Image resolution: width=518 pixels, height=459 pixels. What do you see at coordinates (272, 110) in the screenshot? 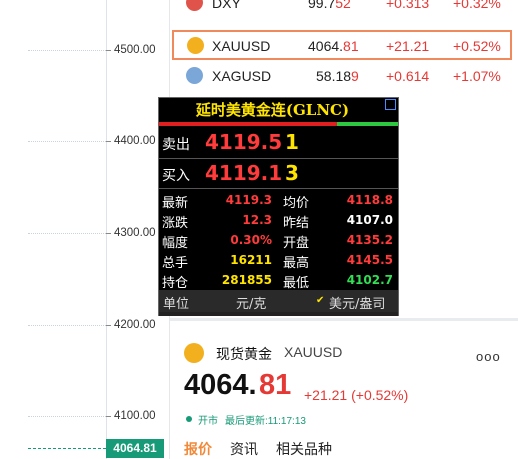
I see `quote-window-title: 延时美黄金连(GLNC)` at bounding box center [272, 110].